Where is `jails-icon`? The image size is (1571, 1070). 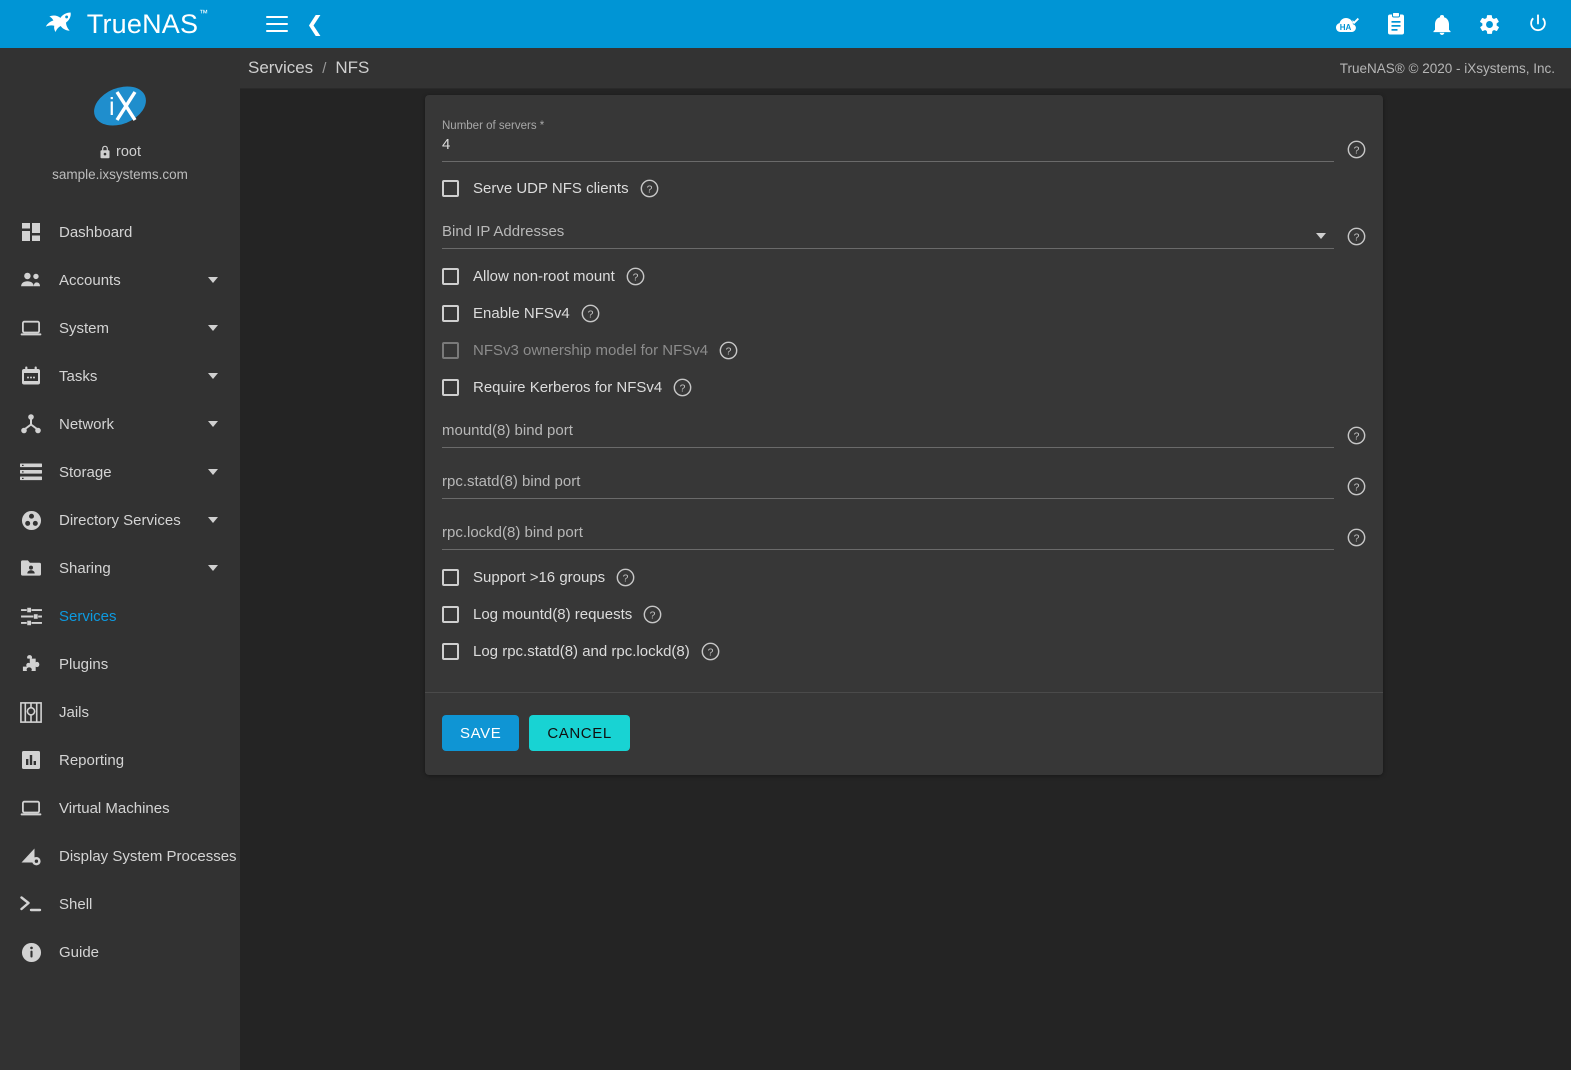 jails-icon is located at coordinates (31, 712).